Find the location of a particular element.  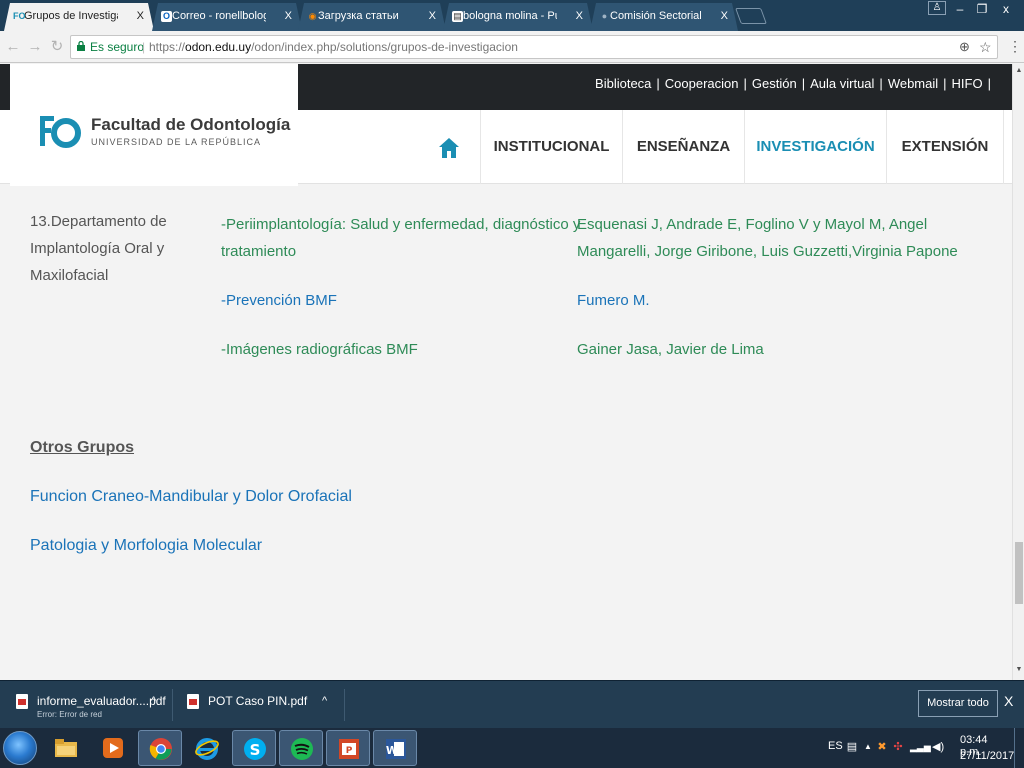

topic-line: tratamiento is located at coordinates (259, 251).